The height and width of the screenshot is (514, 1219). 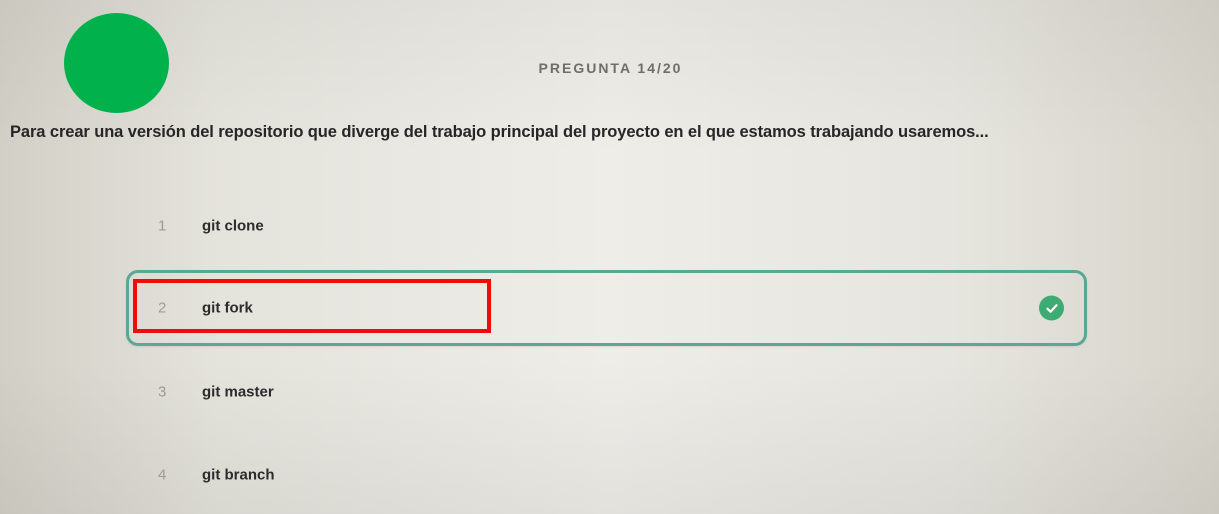 What do you see at coordinates (312, 306) in the screenshot?
I see `red-highlight-annotation` at bounding box center [312, 306].